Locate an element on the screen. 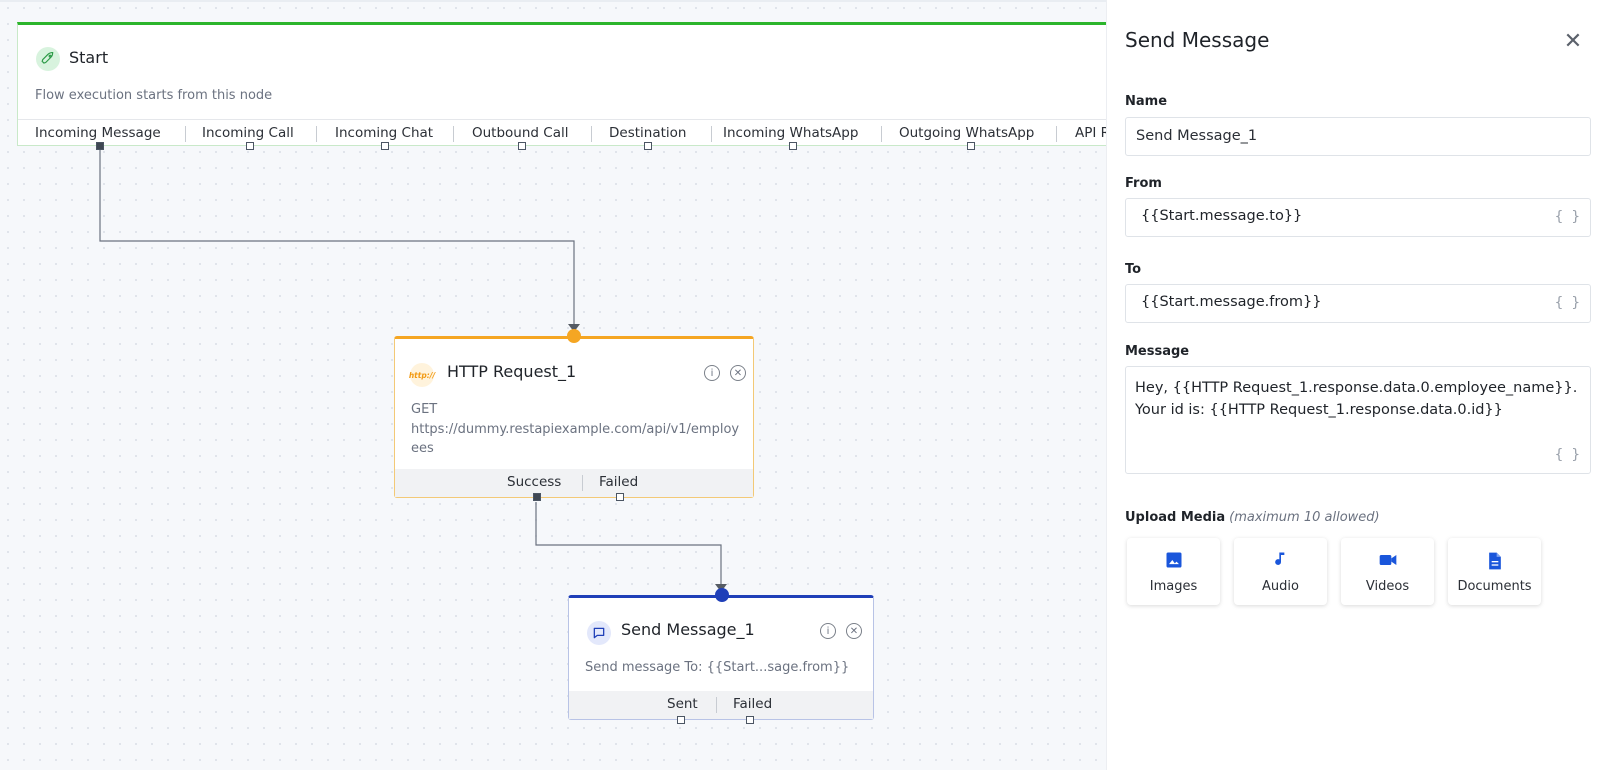 Image resolution: width=1600 pixels, height=770 pixels. from-value: {{Start.message.to}} is located at coordinates (1222, 216).